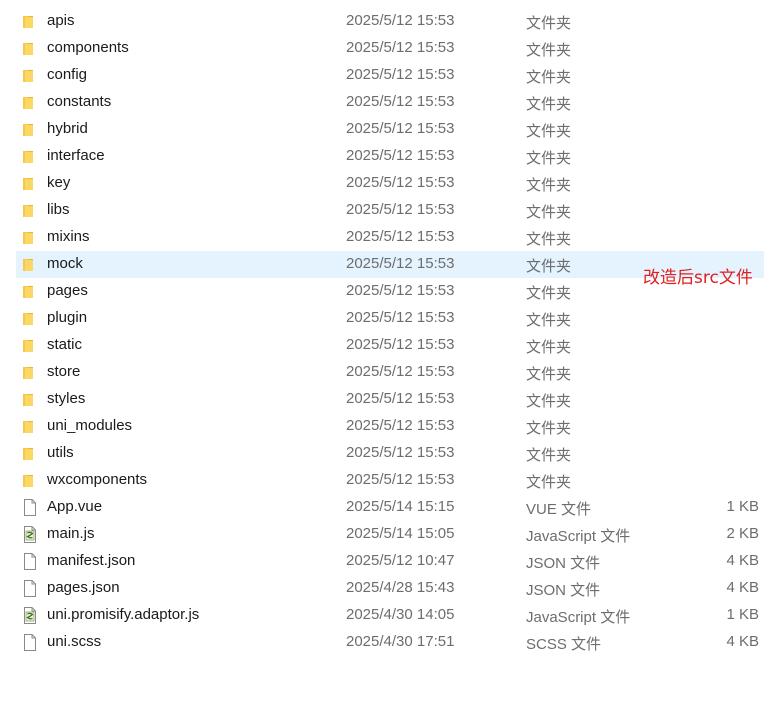 The width and height of the screenshot is (773, 705). I want to click on file-date-modified: 2025/5/14 15:05, so click(400, 533).